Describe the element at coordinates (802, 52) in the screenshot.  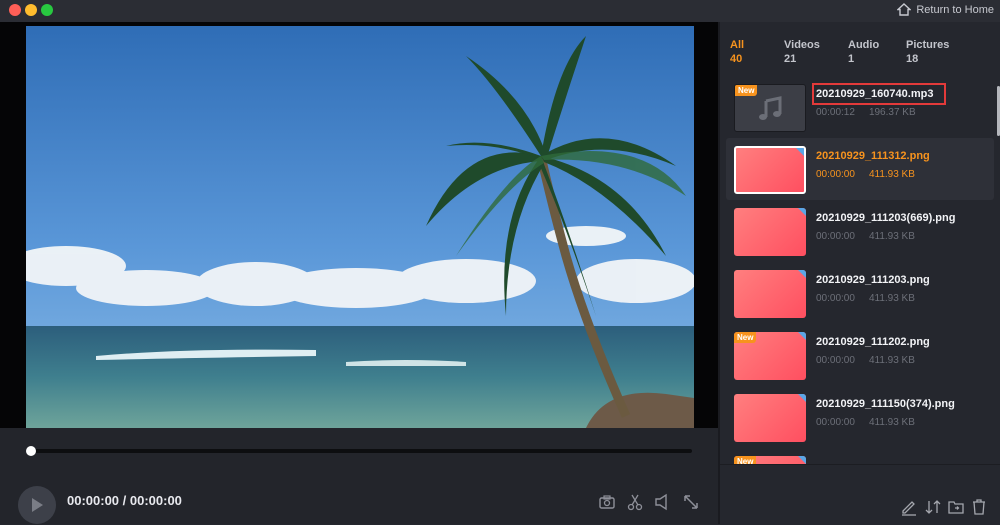
I see `tab-videos: Videos 21` at that location.